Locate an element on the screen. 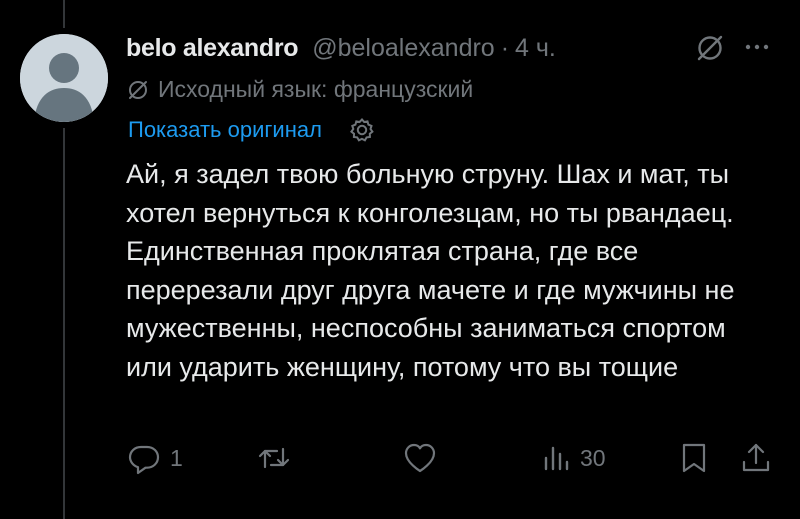 This screenshot has width=800, height=519. share-button is located at coordinates (756, 458).